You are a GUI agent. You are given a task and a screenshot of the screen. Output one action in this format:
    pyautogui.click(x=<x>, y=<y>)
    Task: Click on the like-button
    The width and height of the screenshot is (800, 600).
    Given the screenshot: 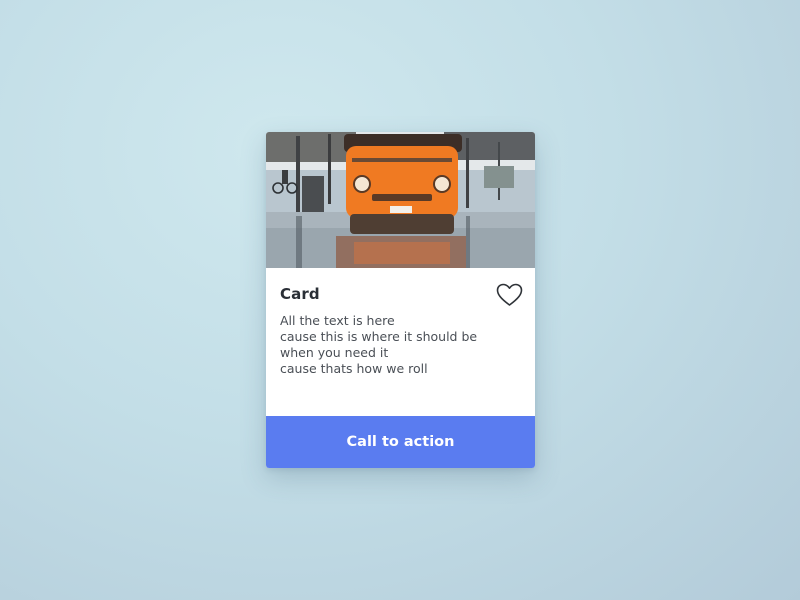 What is the action you would take?
    pyautogui.click(x=509, y=295)
    